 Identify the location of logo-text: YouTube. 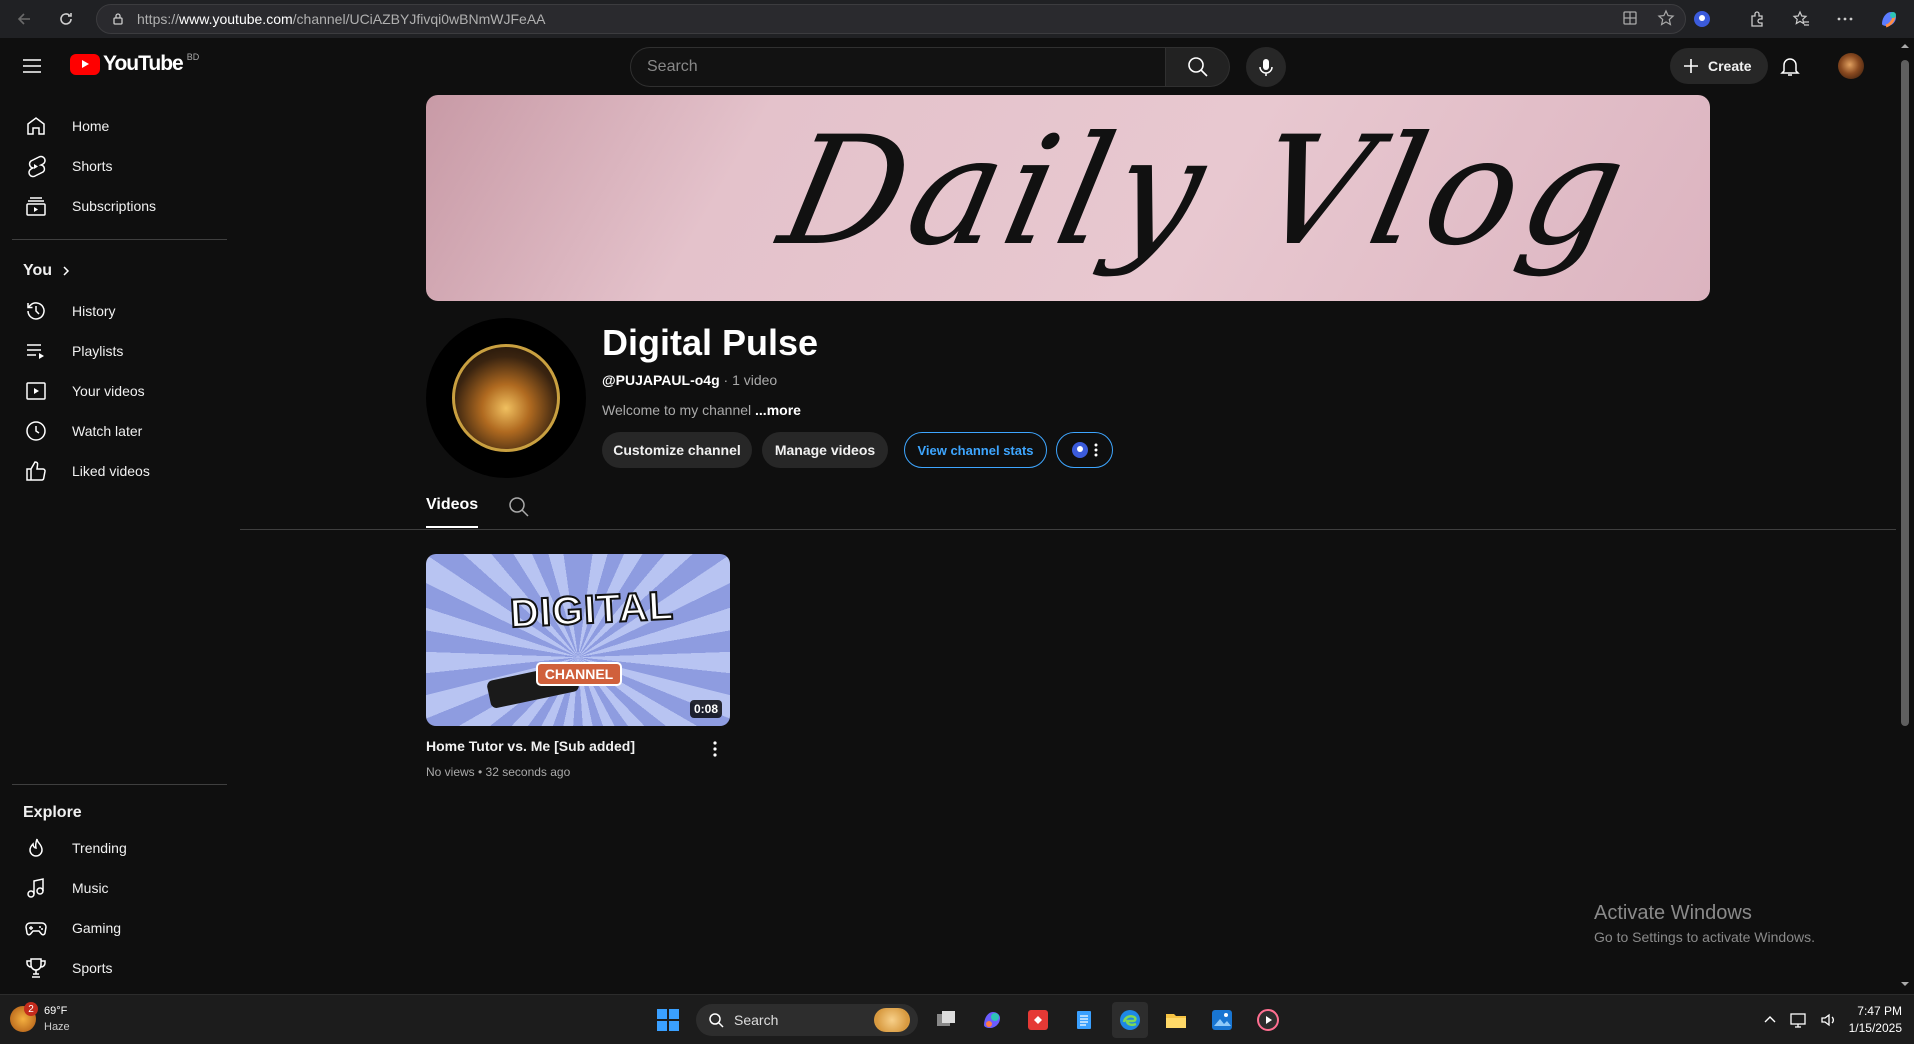
(143, 63).